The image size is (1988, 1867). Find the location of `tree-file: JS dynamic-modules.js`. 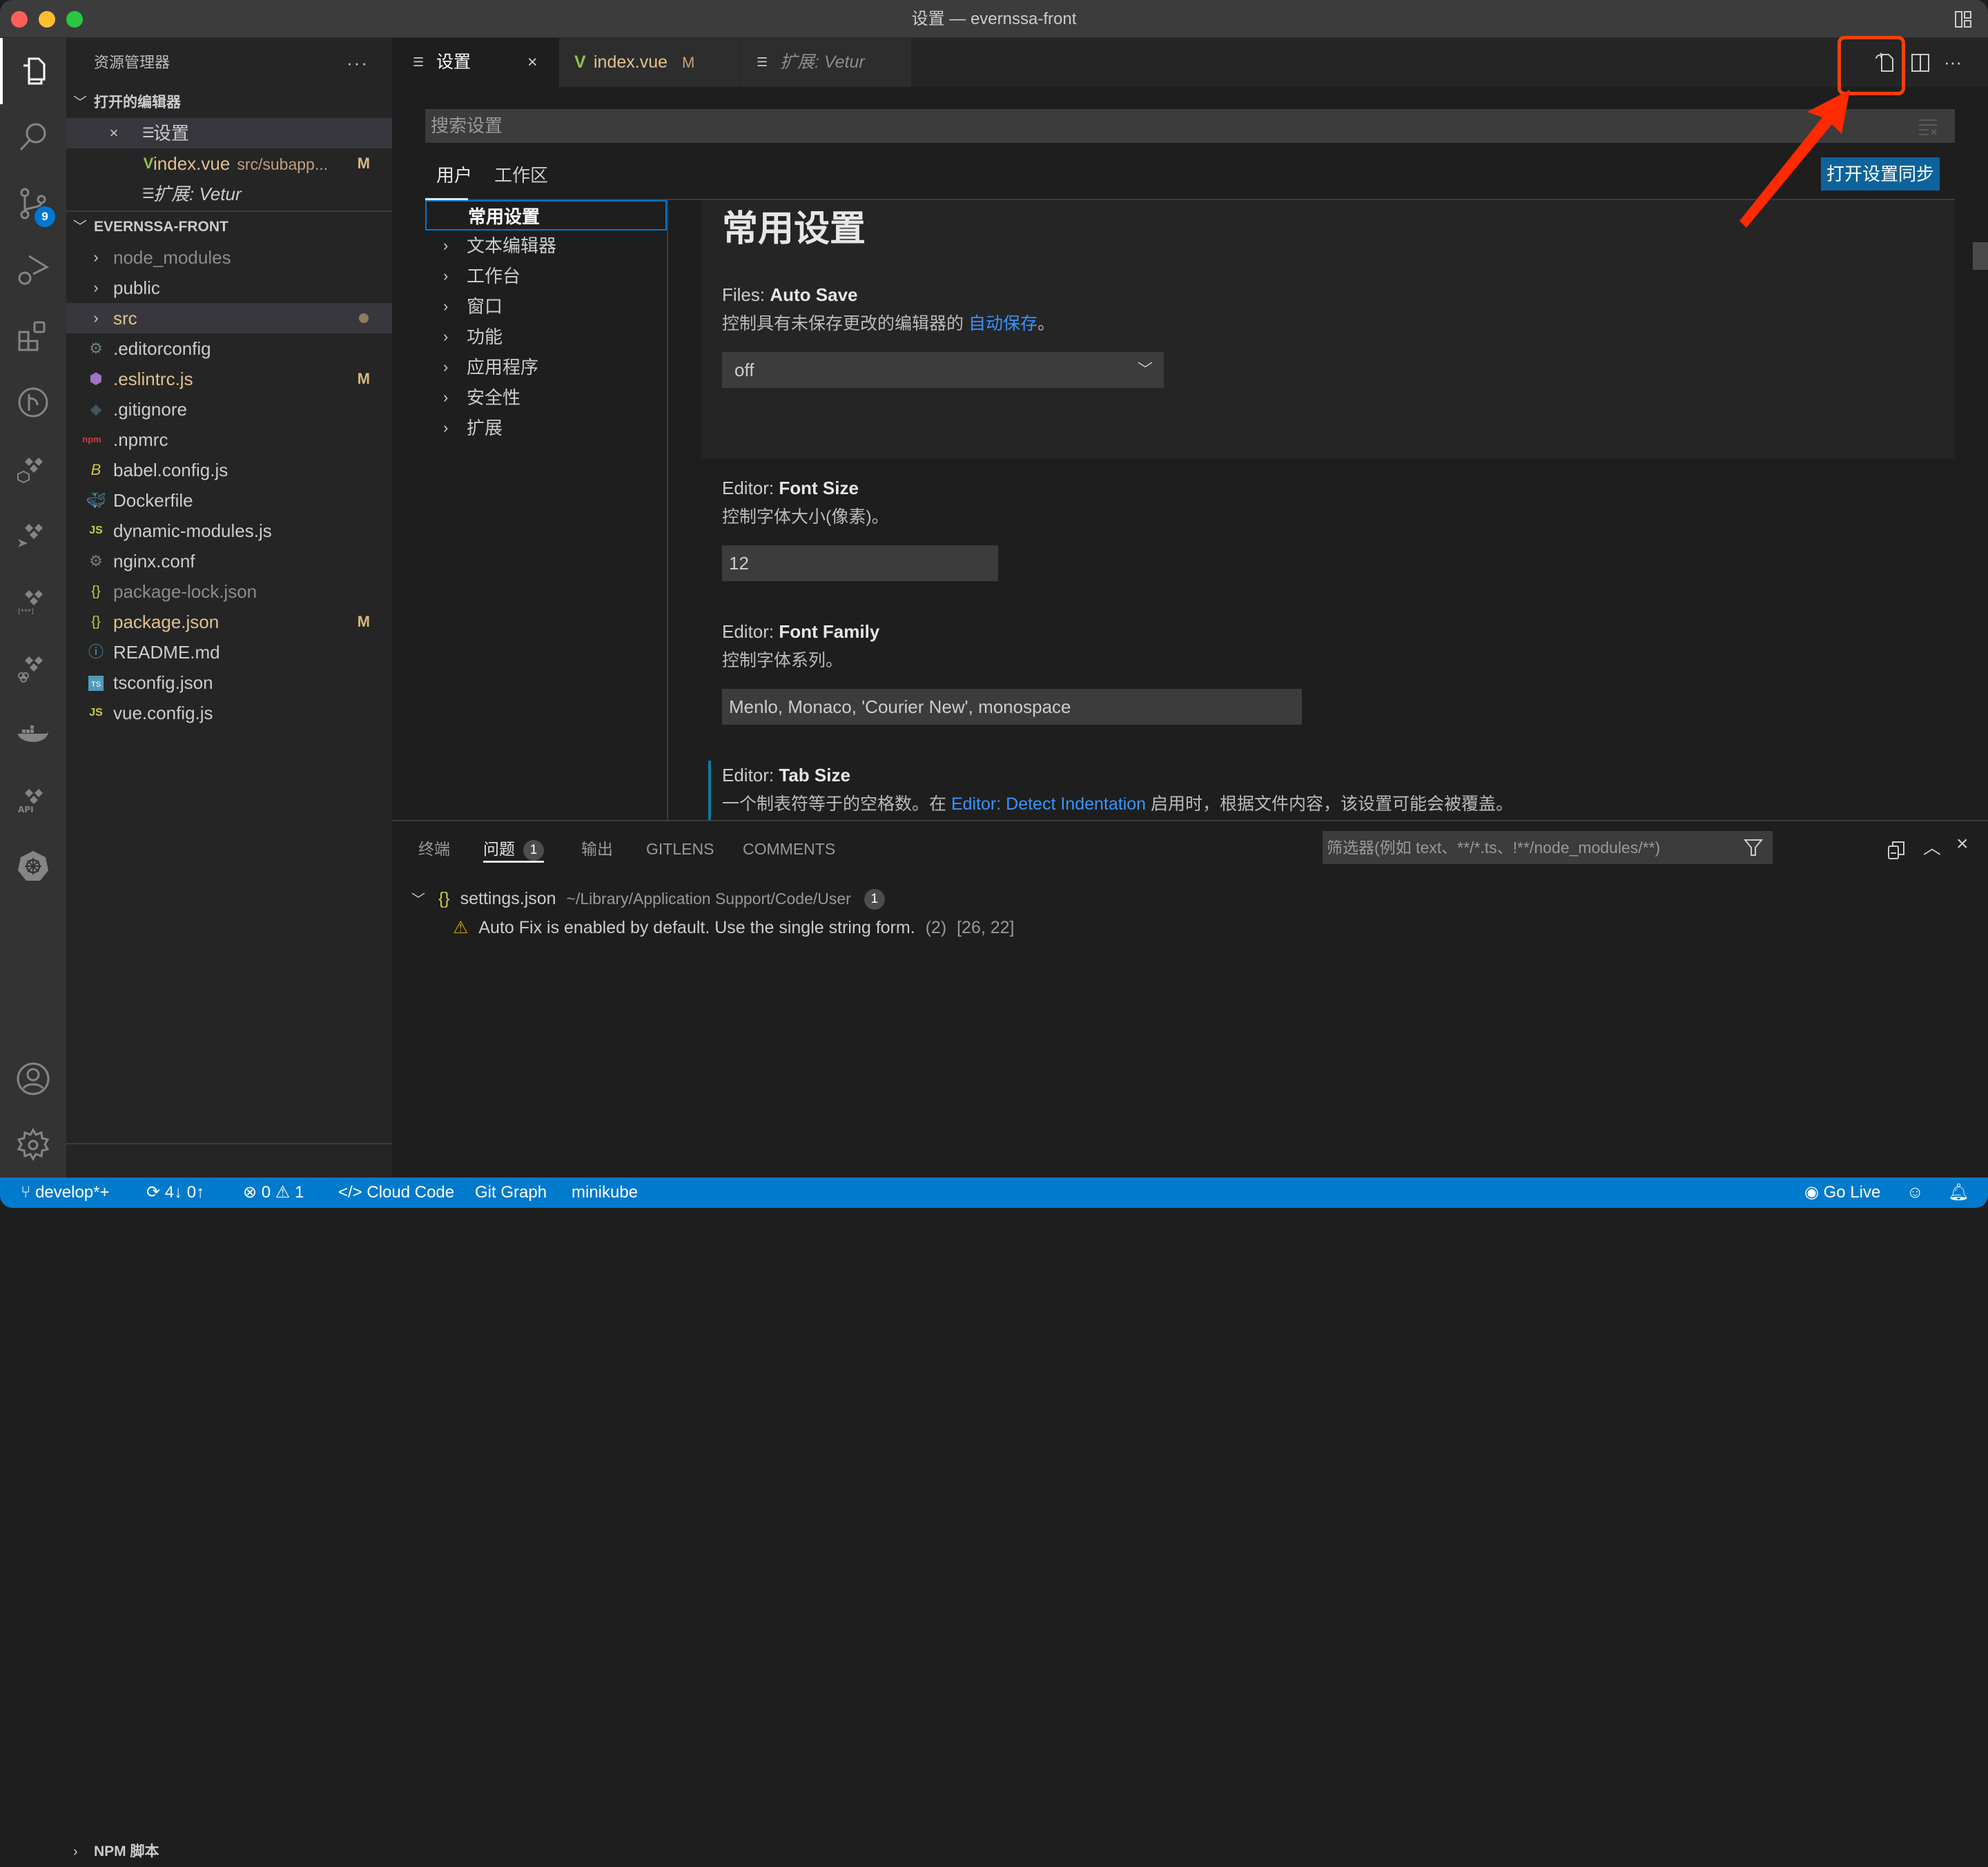

tree-file: JS dynamic-modules.js is located at coordinates (229, 531).